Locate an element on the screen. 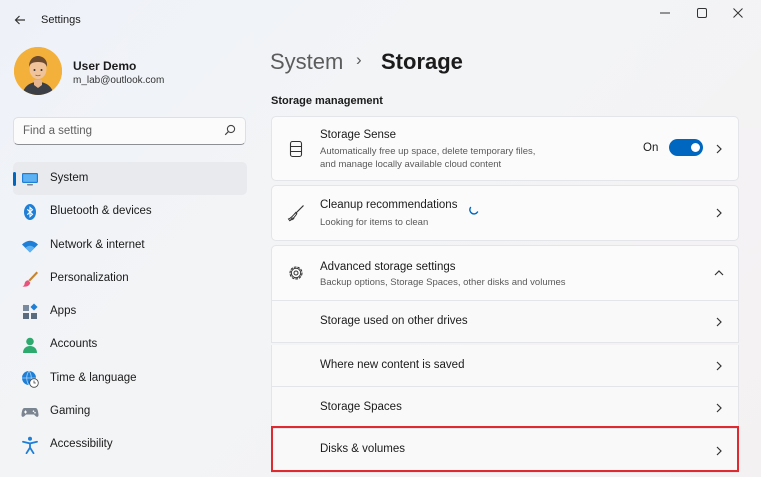  minimize-button is located at coordinates (665, 13).